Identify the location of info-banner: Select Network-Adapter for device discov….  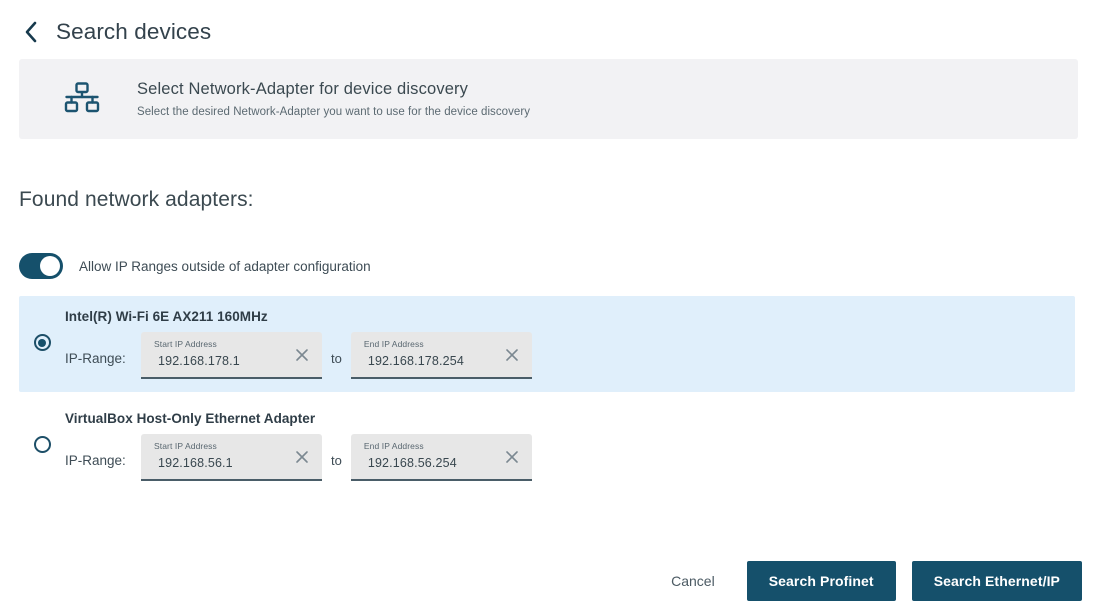
(548, 99).